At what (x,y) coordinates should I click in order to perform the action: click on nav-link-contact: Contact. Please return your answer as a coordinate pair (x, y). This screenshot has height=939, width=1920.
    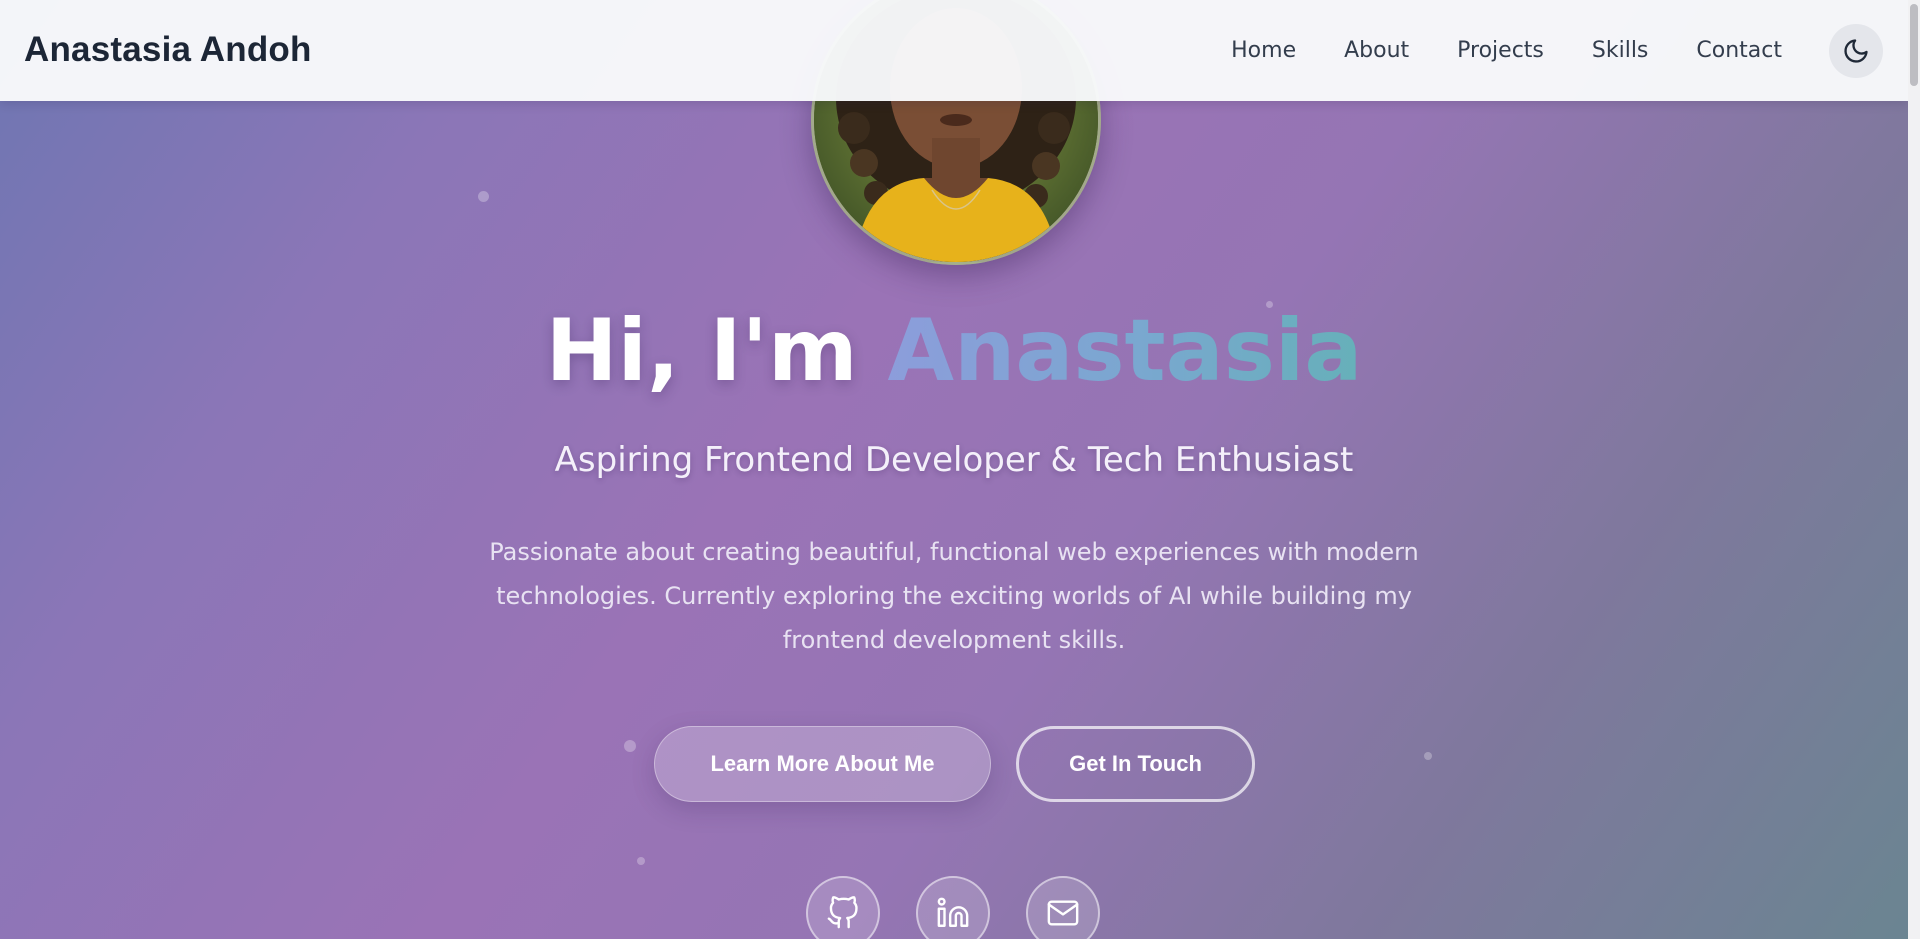
    Looking at the image, I should click on (1739, 50).